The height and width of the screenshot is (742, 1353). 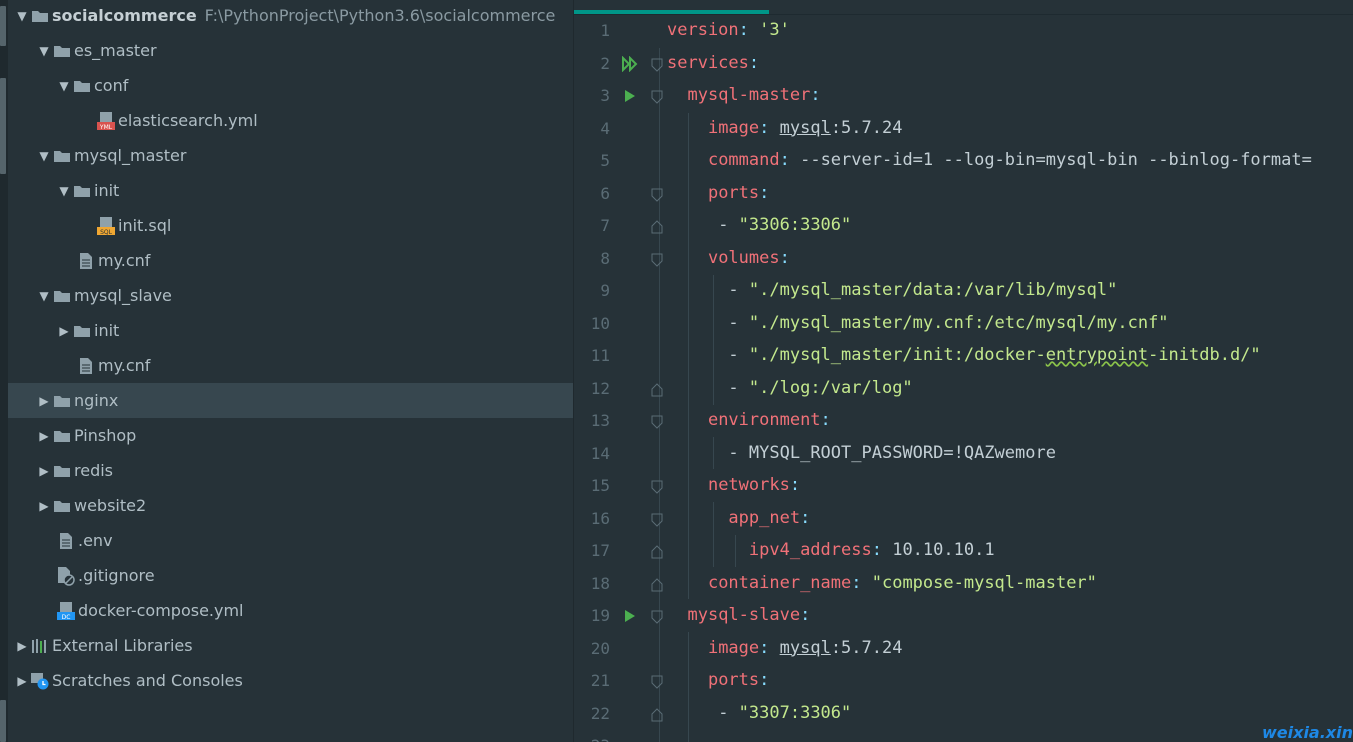 I want to click on code-line: 14 - MYSQL_ROOT_PASSWORD=!QAZwemore, so click(x=963, y=454).